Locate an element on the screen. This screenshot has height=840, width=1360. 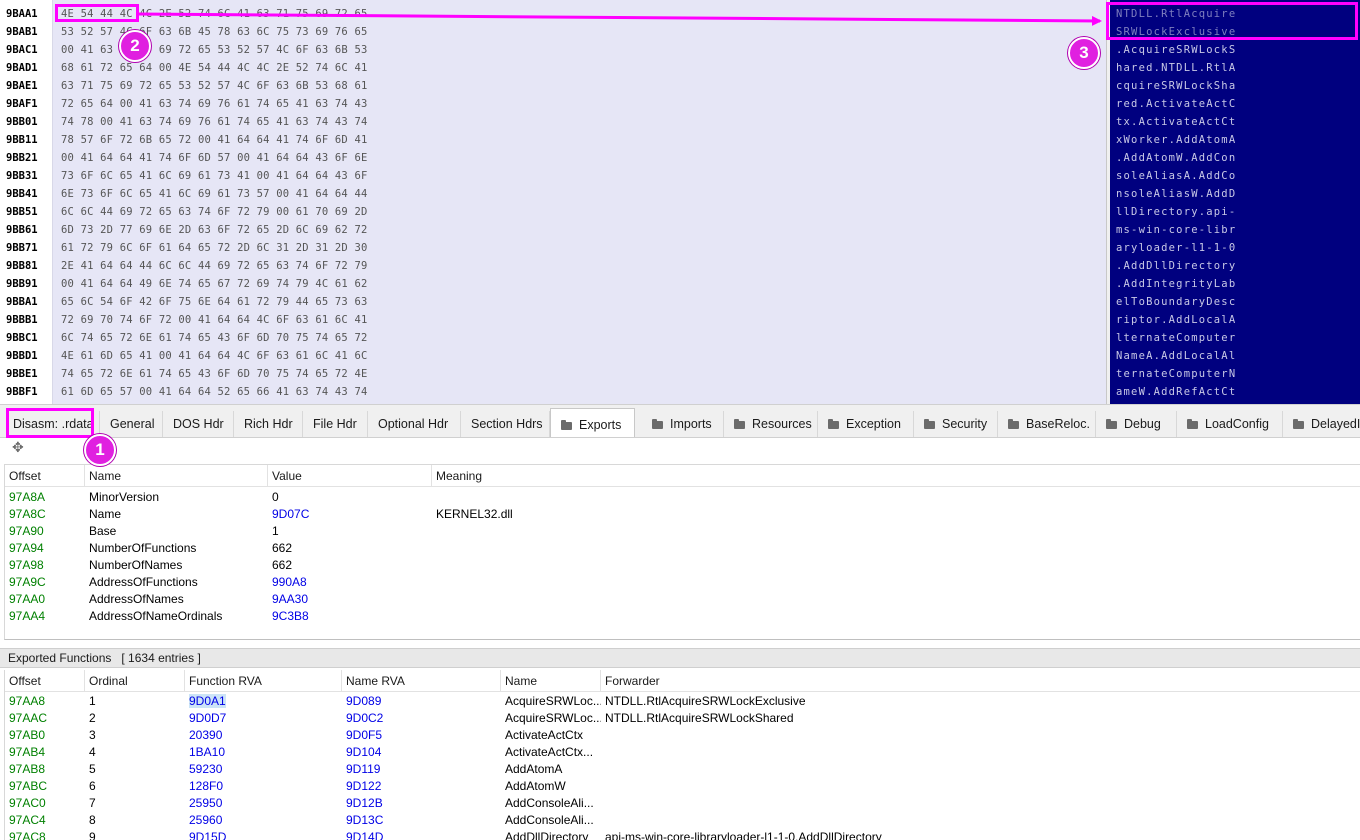
table-row: 97AB8 5 59230 9D119 AddAtomA is located at coordinates (682, 769).